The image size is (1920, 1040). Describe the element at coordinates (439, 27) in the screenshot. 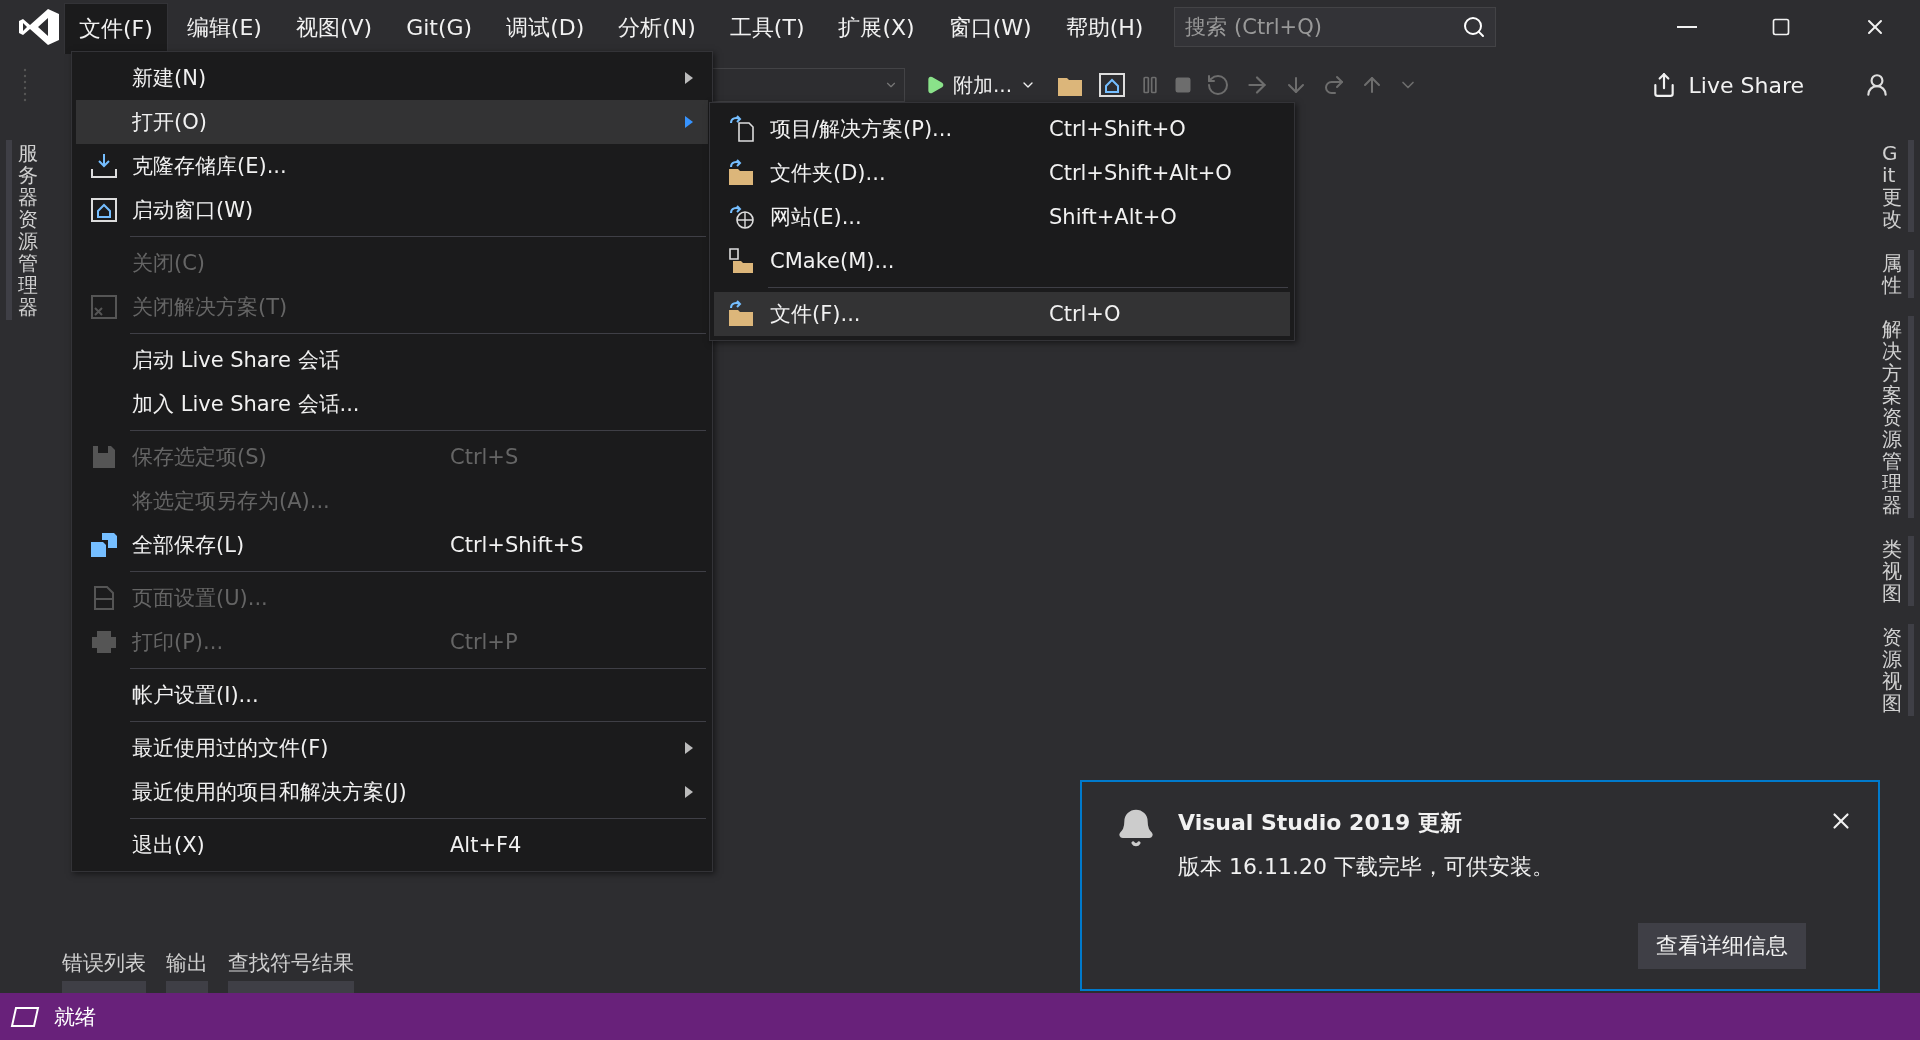

I see `menu-item: Git(G)` at that location.